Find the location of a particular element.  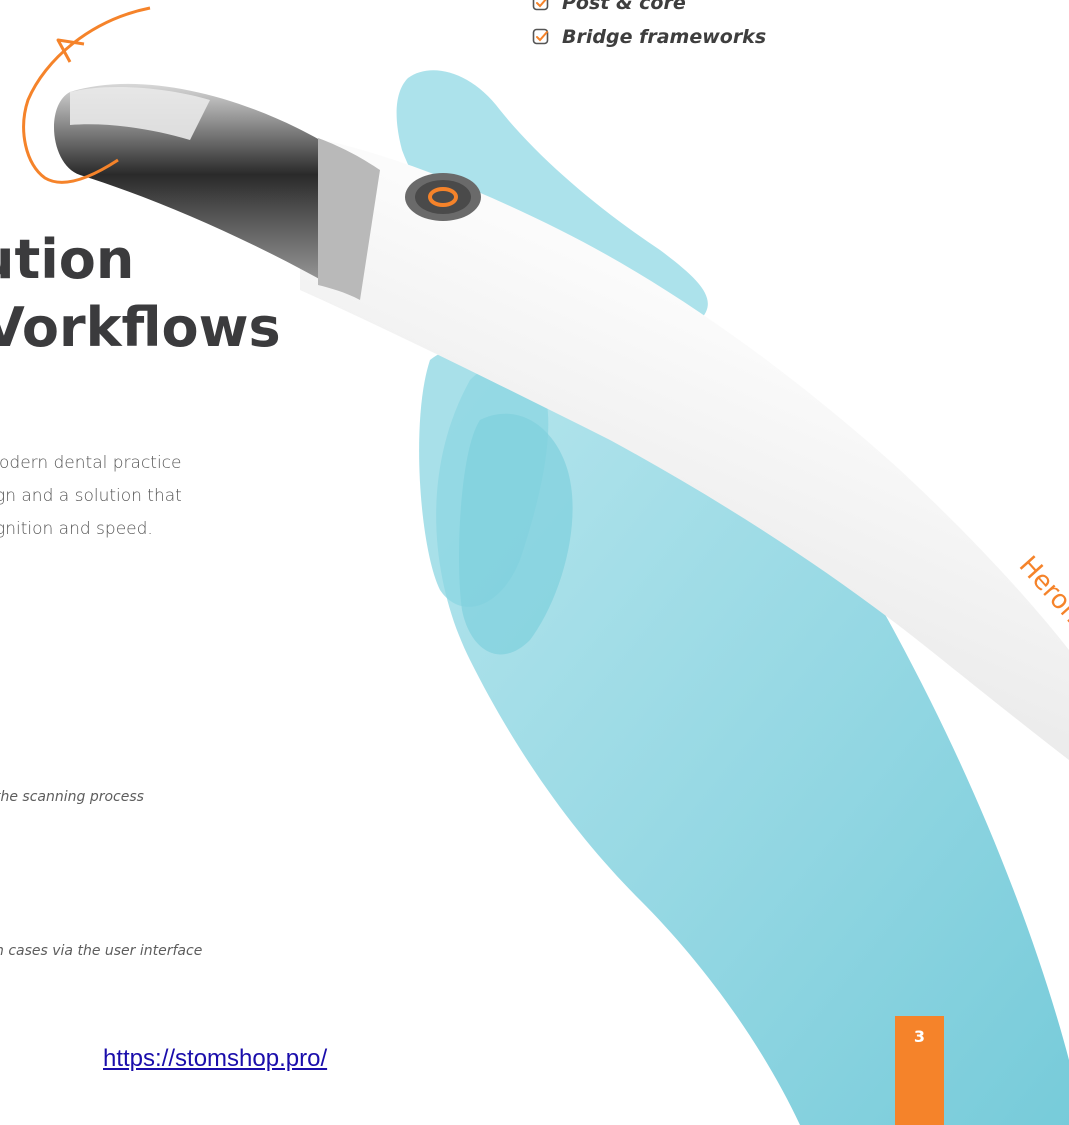

page-heading: ution Vorkflows is located at coordinates (140, 294).